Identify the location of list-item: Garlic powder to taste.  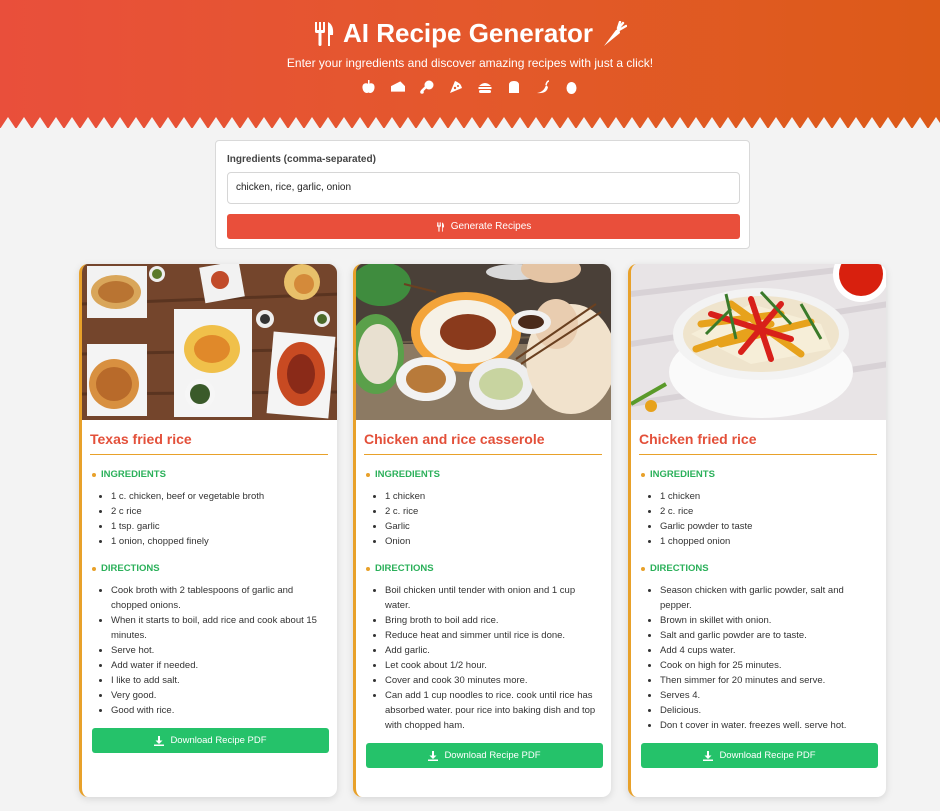
(767, 526).